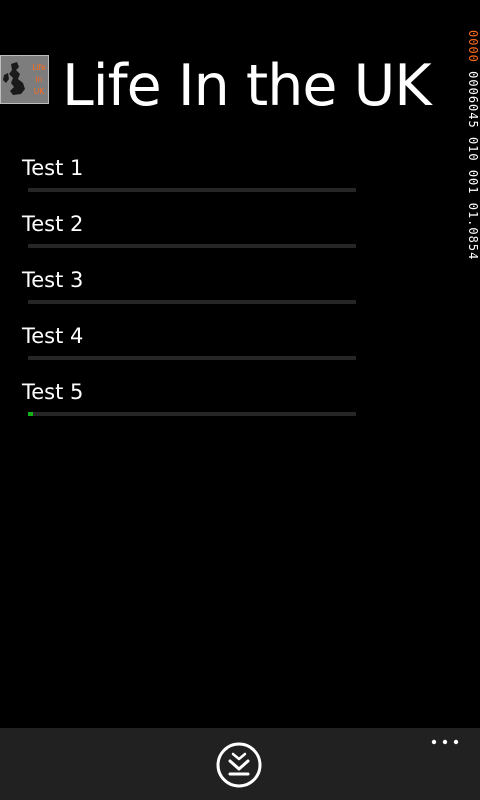 Image resolution: width=480 pixels, height=800 pixels. I want to click on download-chevron-icon, so click(239, 765).